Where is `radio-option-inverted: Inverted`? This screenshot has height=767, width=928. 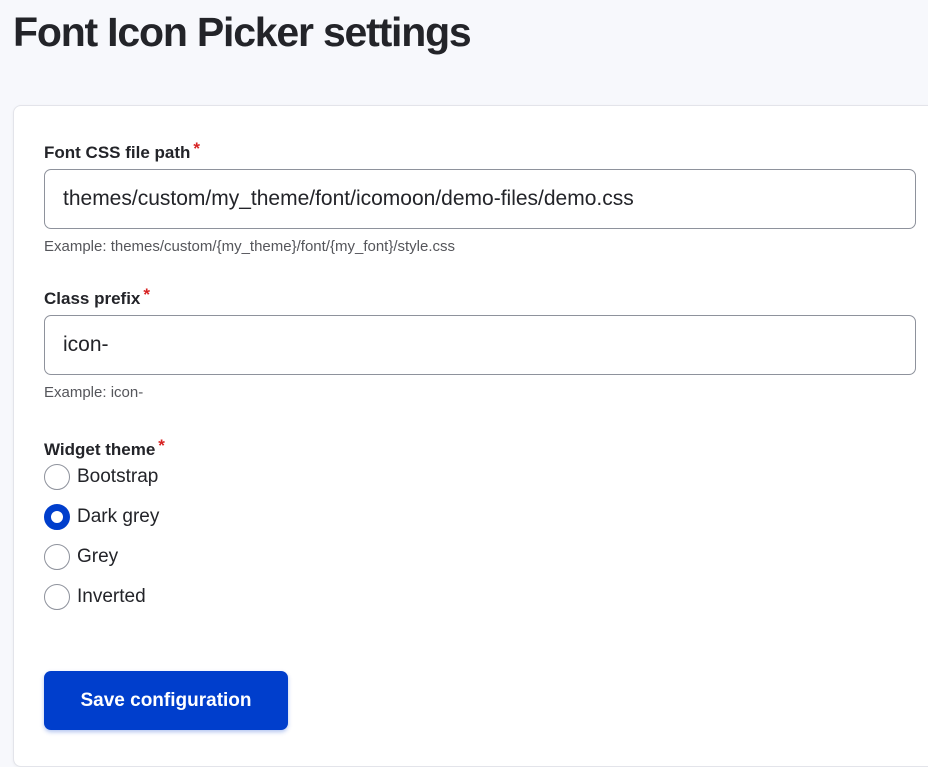
radio-option-inverted: Inverted is located at coordinates (95, 597).